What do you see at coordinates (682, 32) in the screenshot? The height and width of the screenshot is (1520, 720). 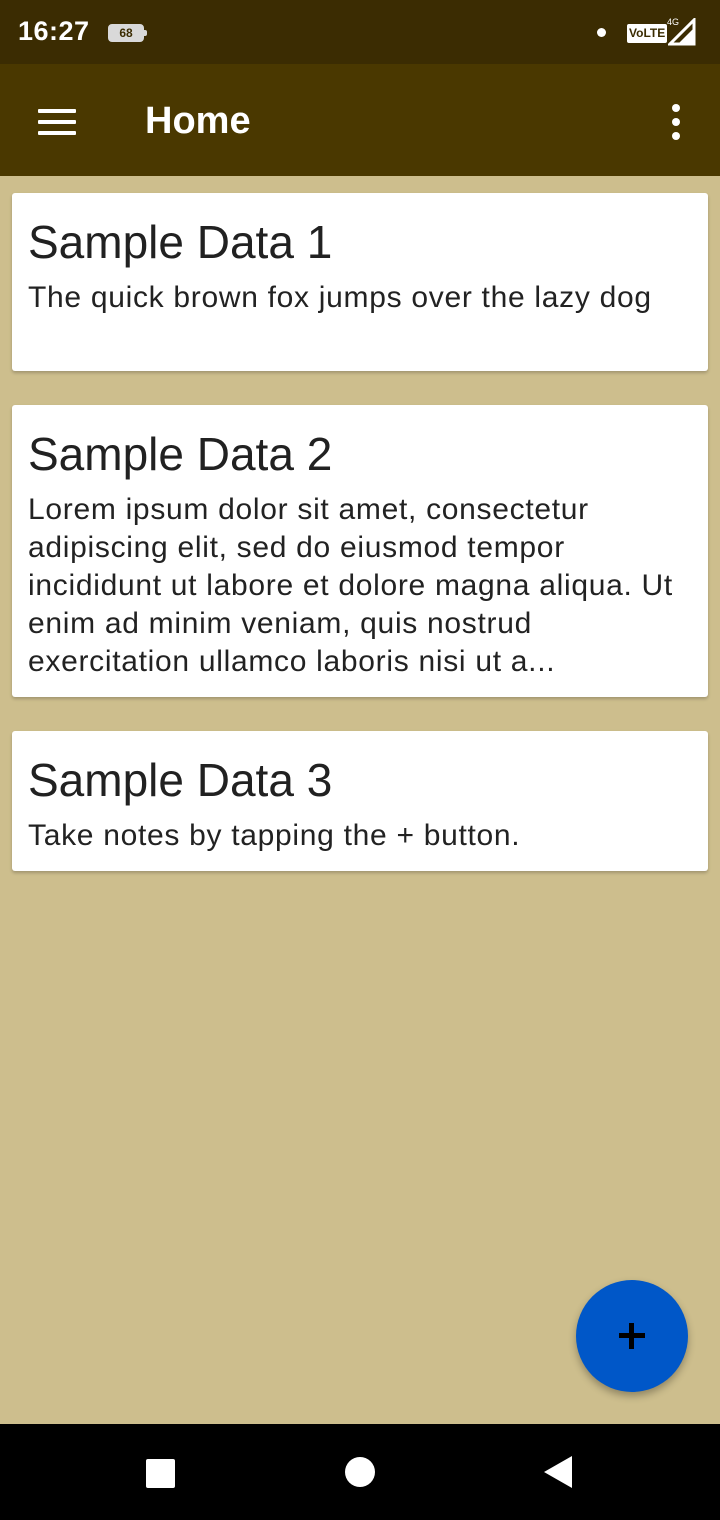 I see `signal-strength-icon` at bounding box center [682, 32].